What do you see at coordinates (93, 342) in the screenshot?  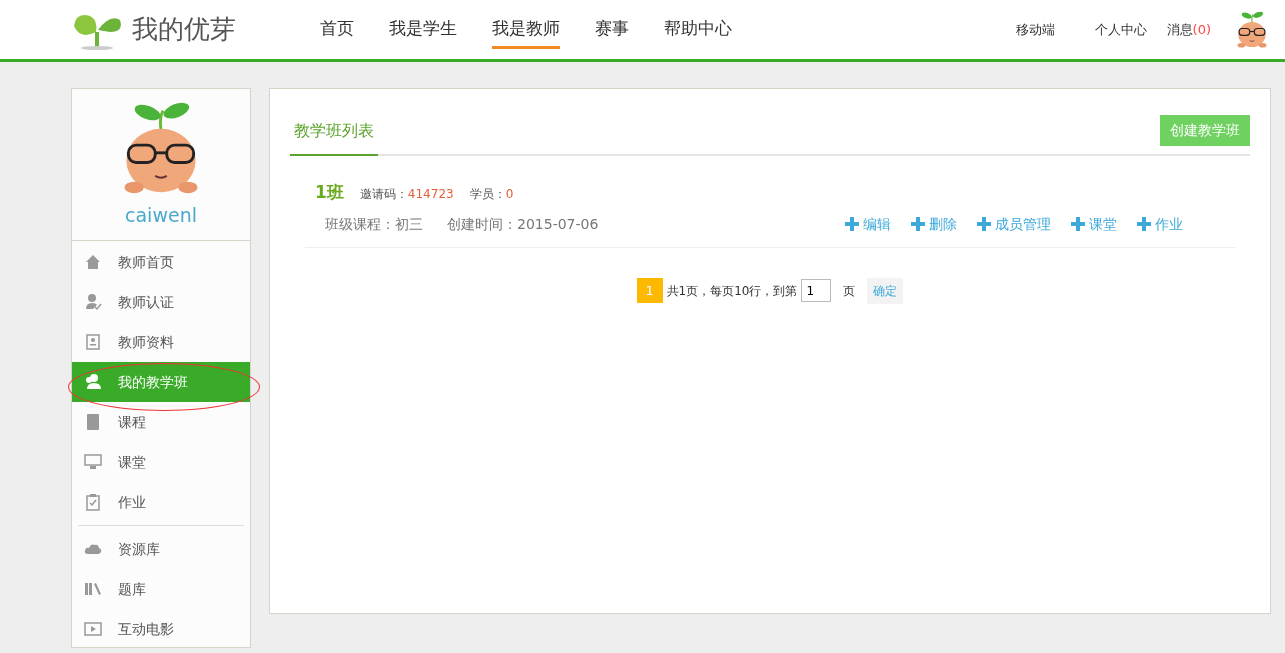 I see `profile-card-icon` at bounding box center [93, 342].